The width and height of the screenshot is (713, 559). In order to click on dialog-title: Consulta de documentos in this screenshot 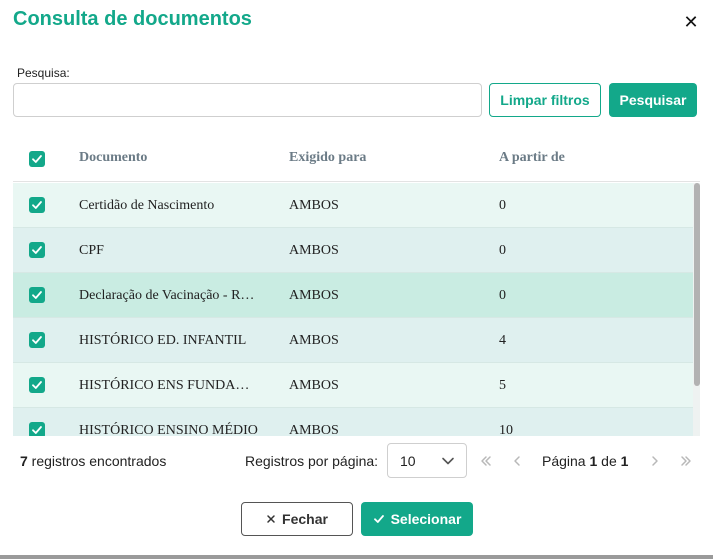, I will do `click(132, 19)`.